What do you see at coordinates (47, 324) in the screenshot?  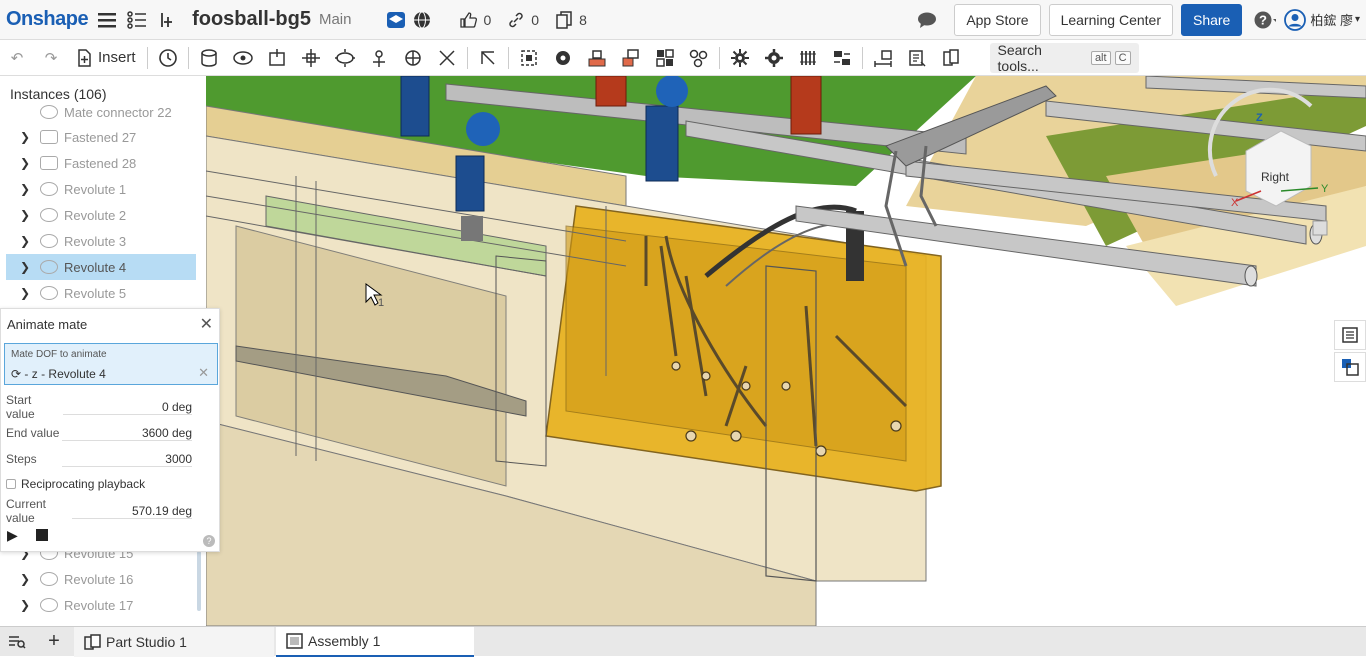 I see `dialog-title: Animate mate` at bounding box center [47, 324].